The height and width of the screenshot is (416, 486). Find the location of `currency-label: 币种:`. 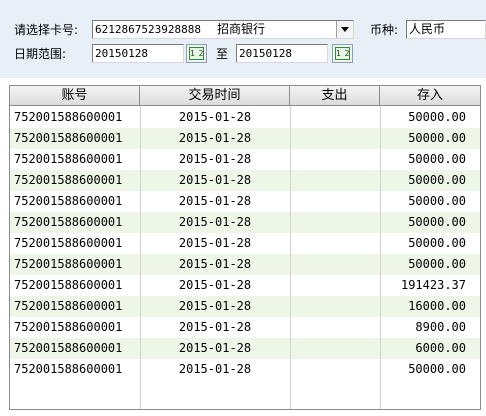

currency-label: 币种: is located at coordinates (384, 30).